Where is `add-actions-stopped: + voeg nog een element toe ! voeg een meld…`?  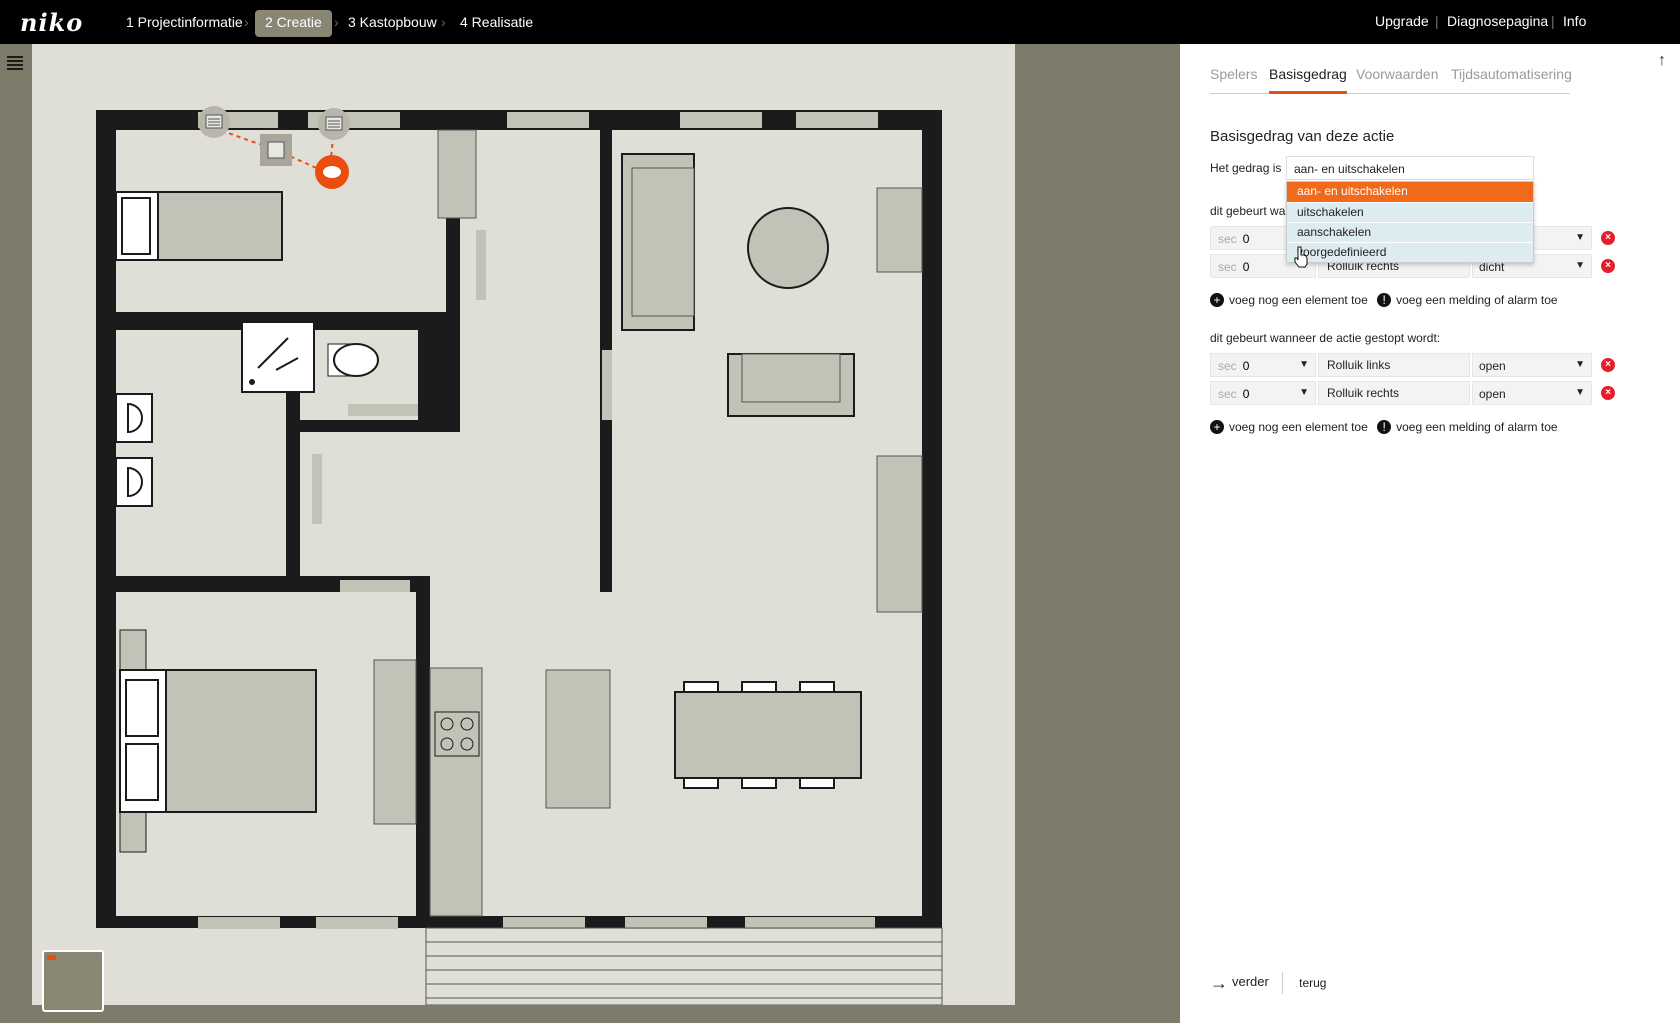 add-actions-stopped: + voeg nog een element toe ! voeg een meld… is located at coordinates (1384, 426).